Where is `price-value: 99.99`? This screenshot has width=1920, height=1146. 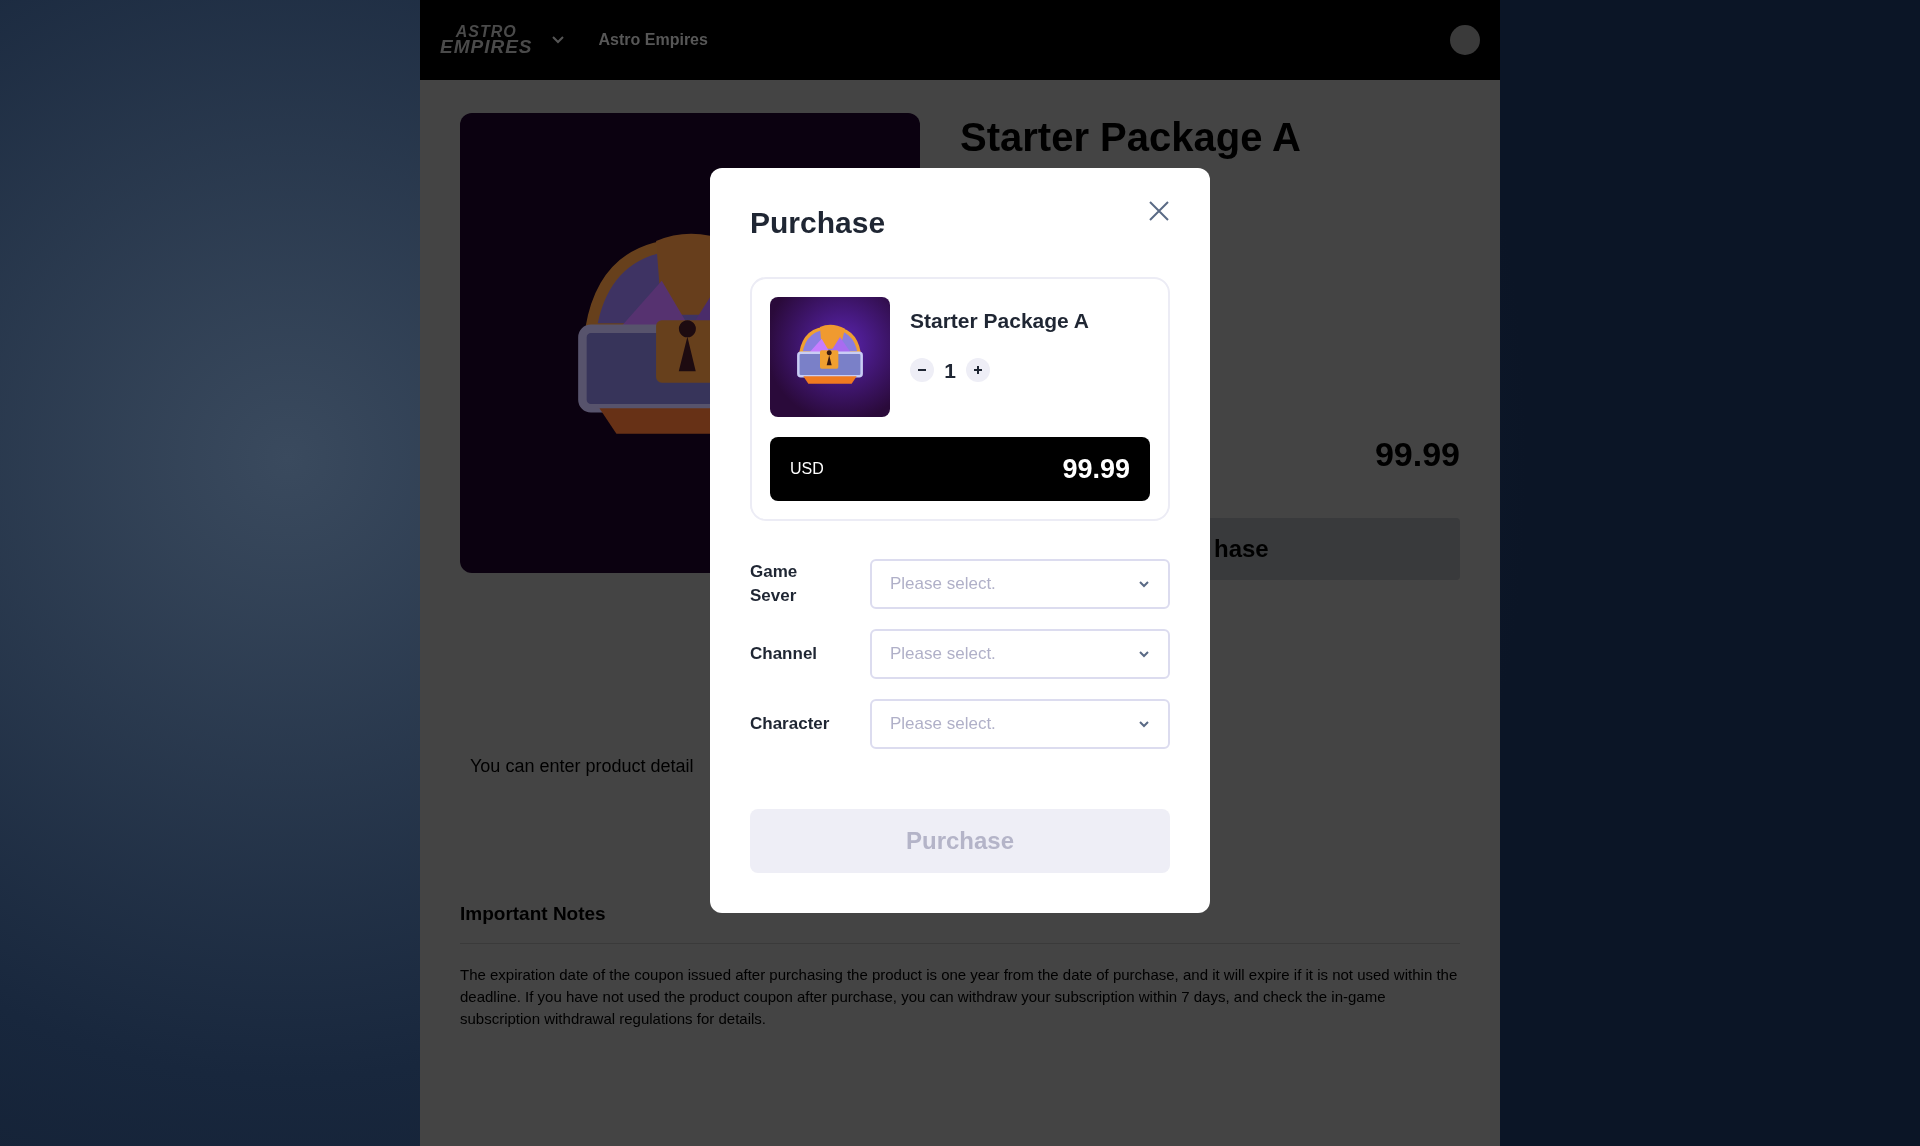 price-value: 99.99 is located at coordinates (1096, 469).